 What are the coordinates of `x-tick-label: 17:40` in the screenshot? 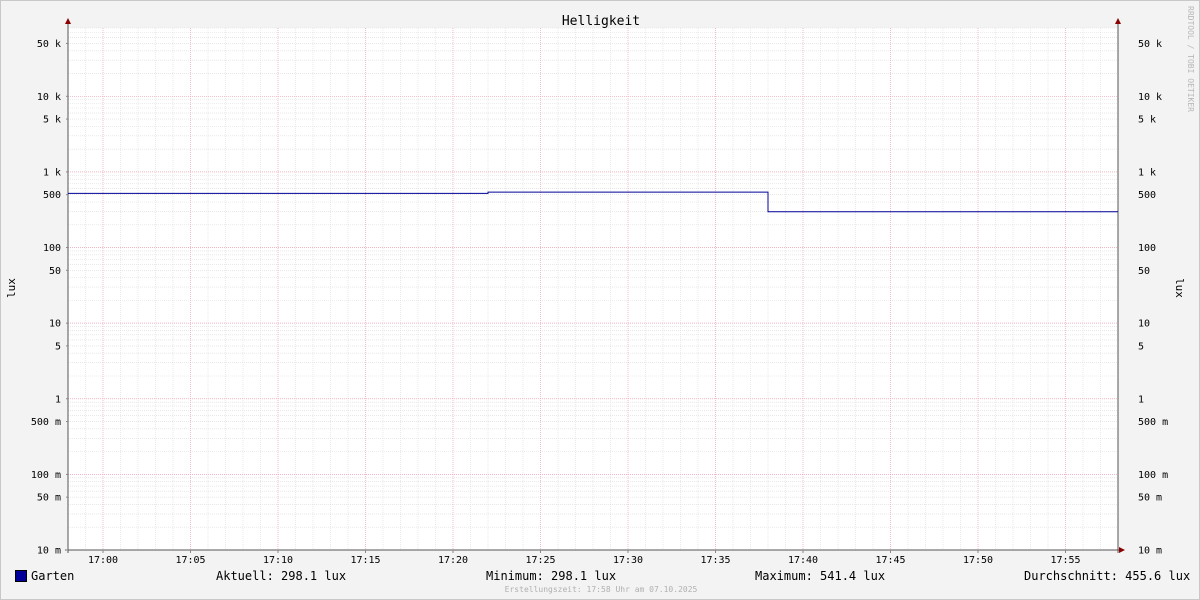 It's located at (803, 560).